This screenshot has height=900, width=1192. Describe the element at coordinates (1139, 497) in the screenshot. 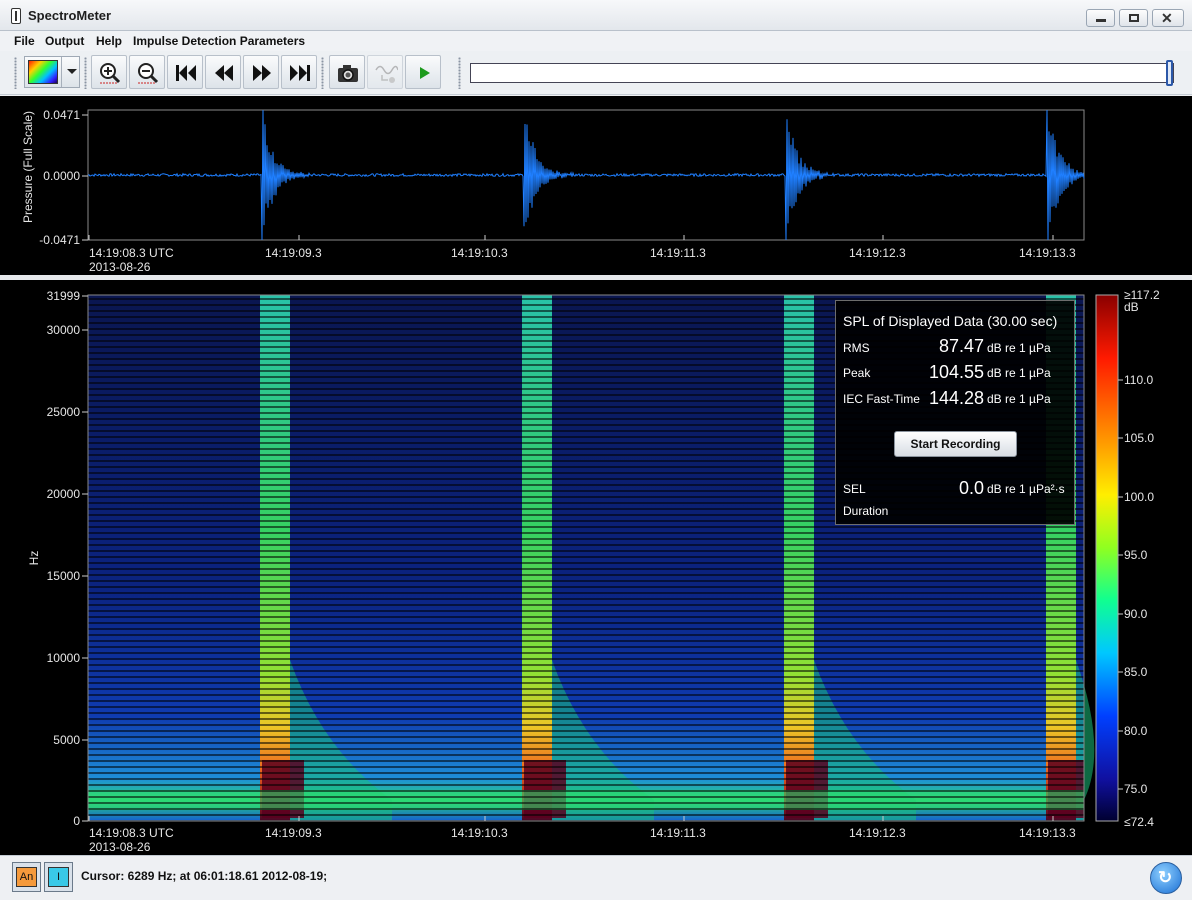

I see `colorbar-tick-label: 100.0` at that location.